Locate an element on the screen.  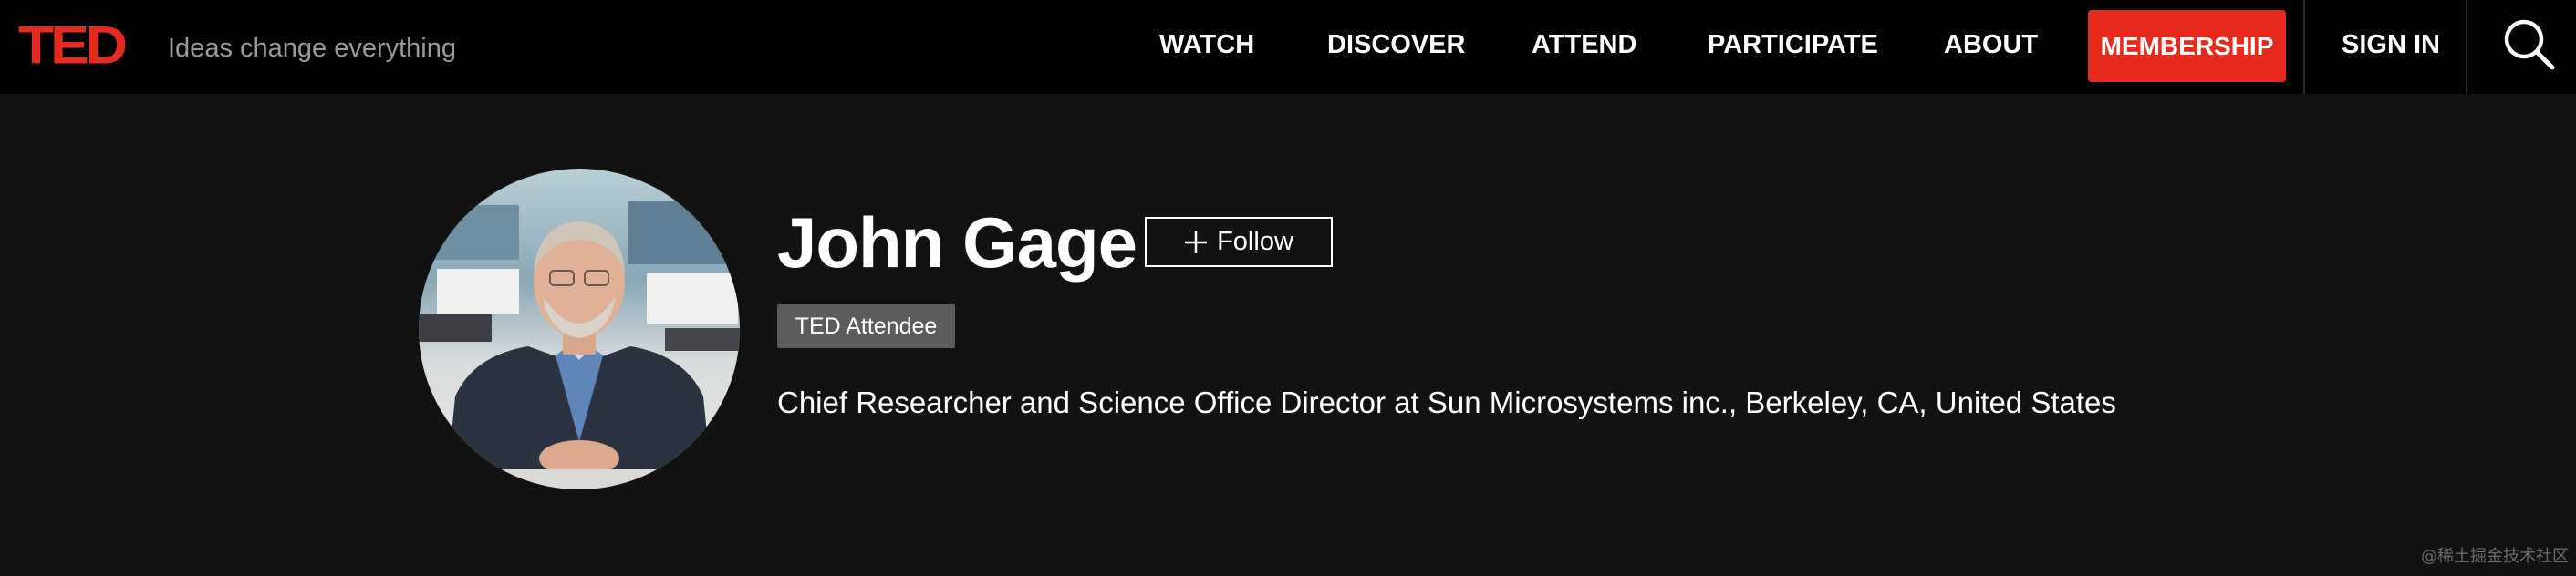
membership-button: MEMBERSHIP is located at coordinates (2187, 46).